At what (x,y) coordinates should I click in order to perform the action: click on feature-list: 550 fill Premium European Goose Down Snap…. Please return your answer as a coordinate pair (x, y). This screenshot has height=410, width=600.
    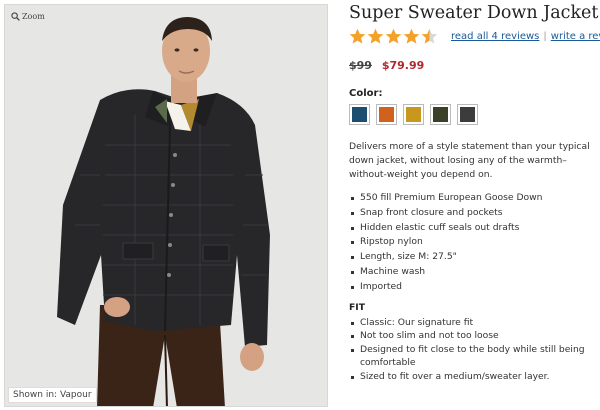
    Looking at the image, I should click on (474, 243).